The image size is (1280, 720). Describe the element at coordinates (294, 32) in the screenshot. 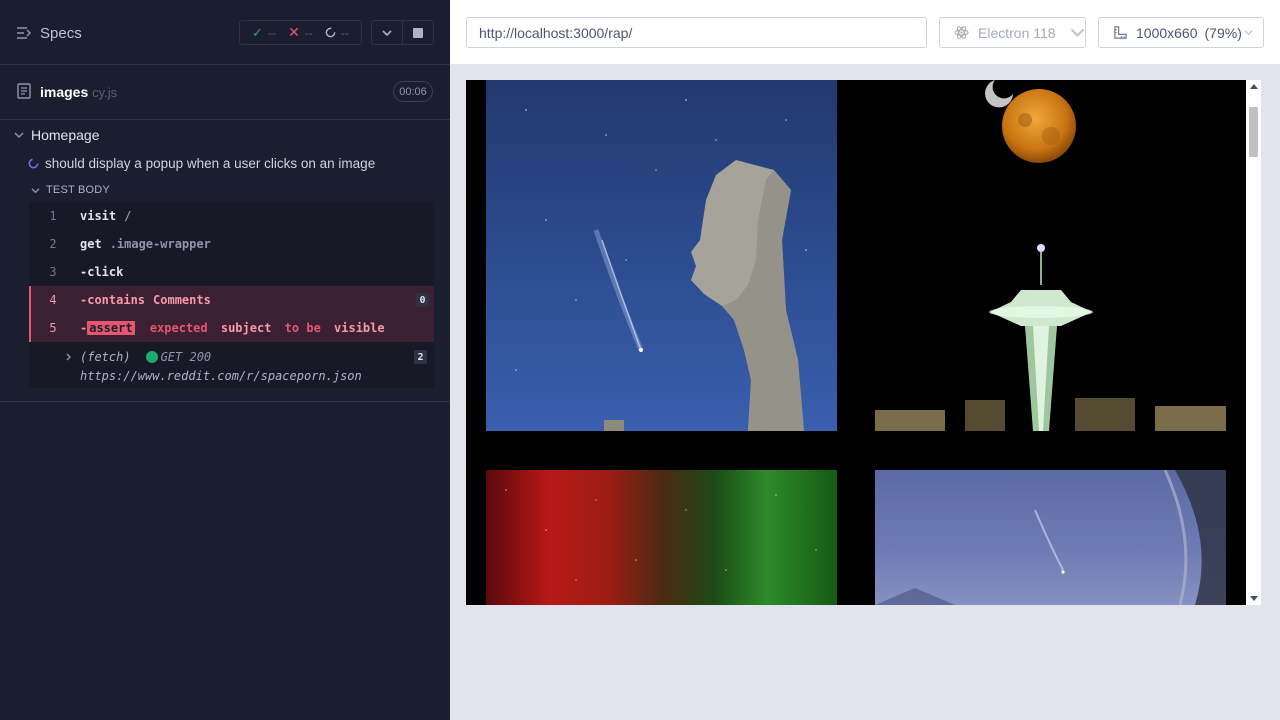

I see `x-icon: ✕` at that location.